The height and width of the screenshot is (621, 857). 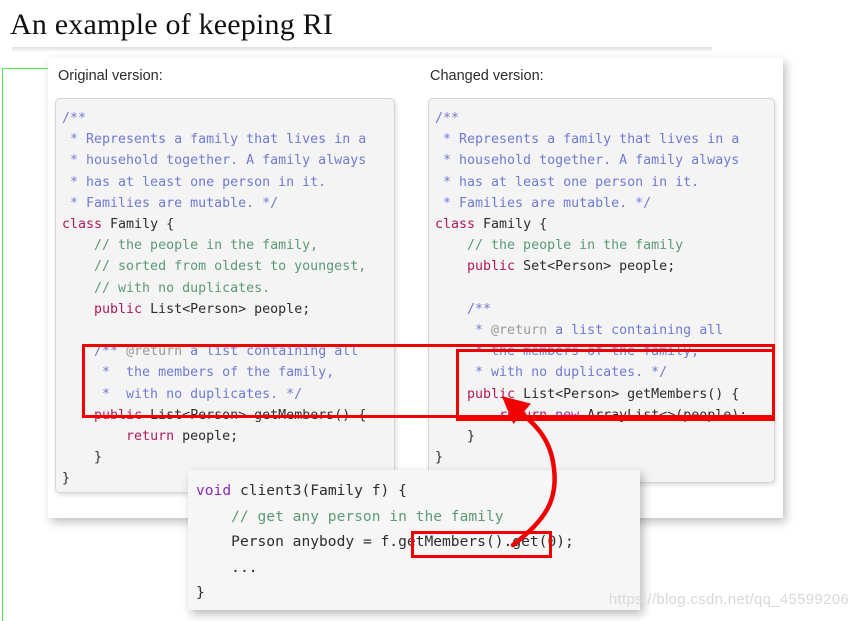 I want to click on changed-version-heading: Changed version:, so click(x=487, y=76).